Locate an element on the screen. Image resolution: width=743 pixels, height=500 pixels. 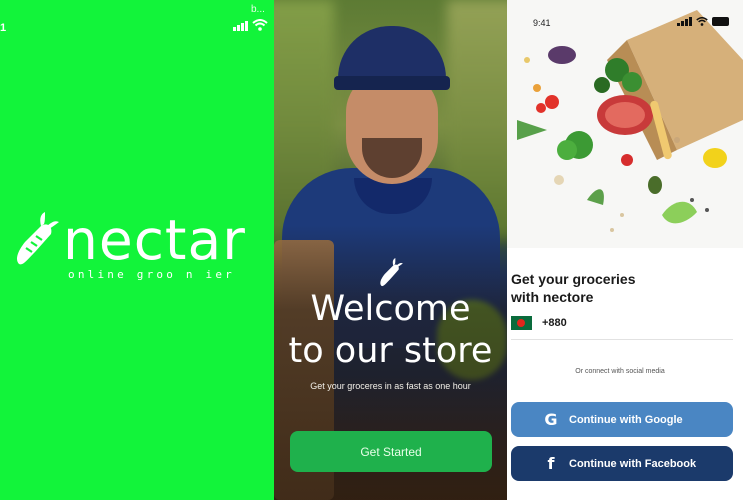
phone-number-field: +880 is located at coordinates (539, 323).